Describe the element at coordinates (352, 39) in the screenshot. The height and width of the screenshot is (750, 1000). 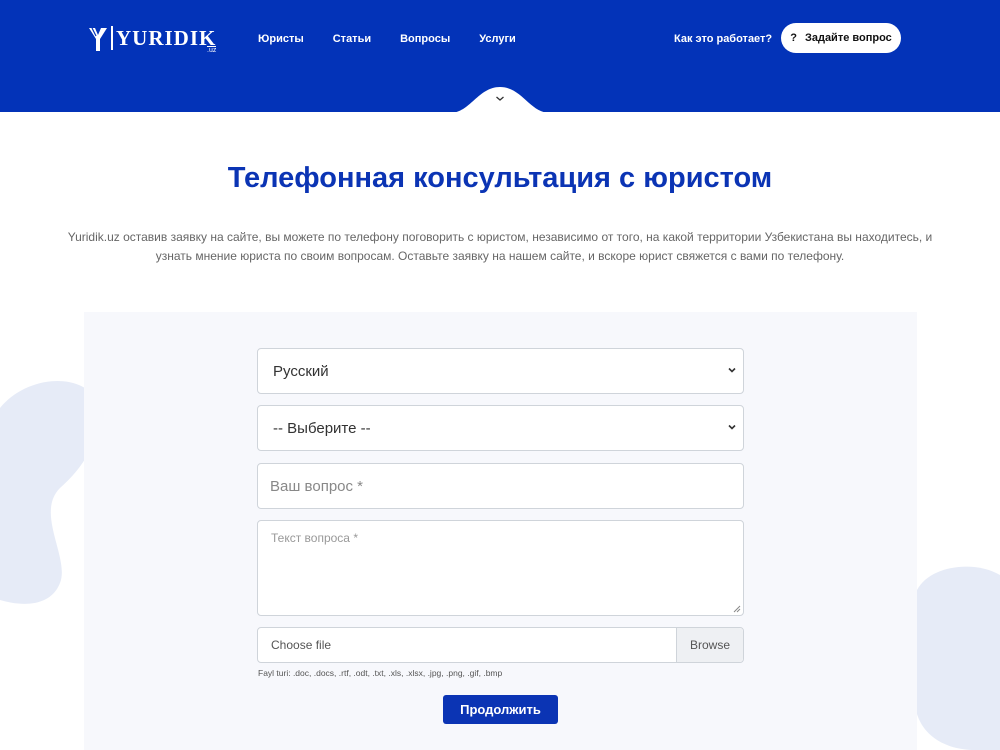
I see `nav-articles: Статьи` at that location.